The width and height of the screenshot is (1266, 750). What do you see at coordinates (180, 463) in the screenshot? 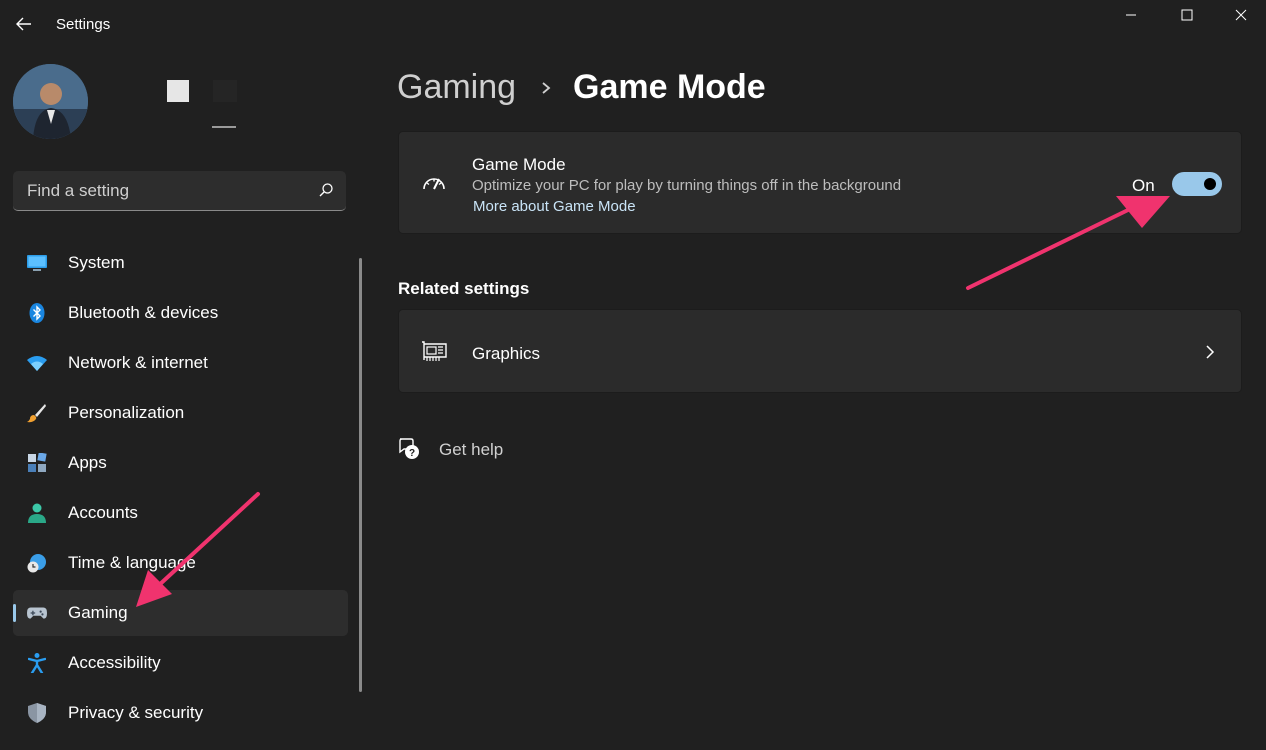
I see `sidebar-item-apps: Apps` at bounding box center [180, 463].